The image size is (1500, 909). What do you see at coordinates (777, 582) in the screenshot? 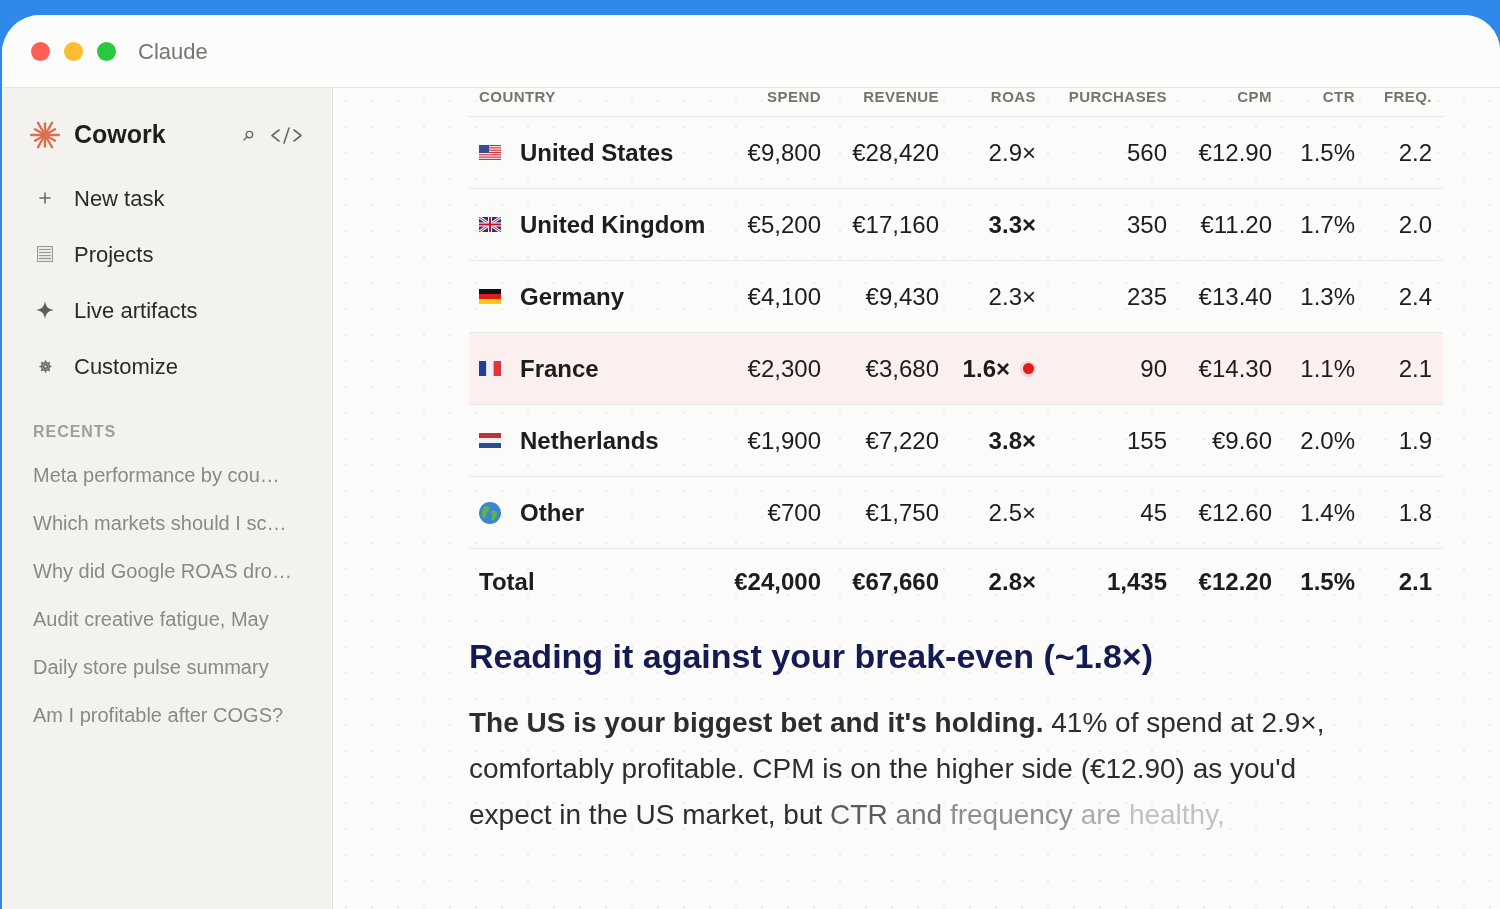
I see `total-cell-text: €24,000` at bounding box center [777, 582].